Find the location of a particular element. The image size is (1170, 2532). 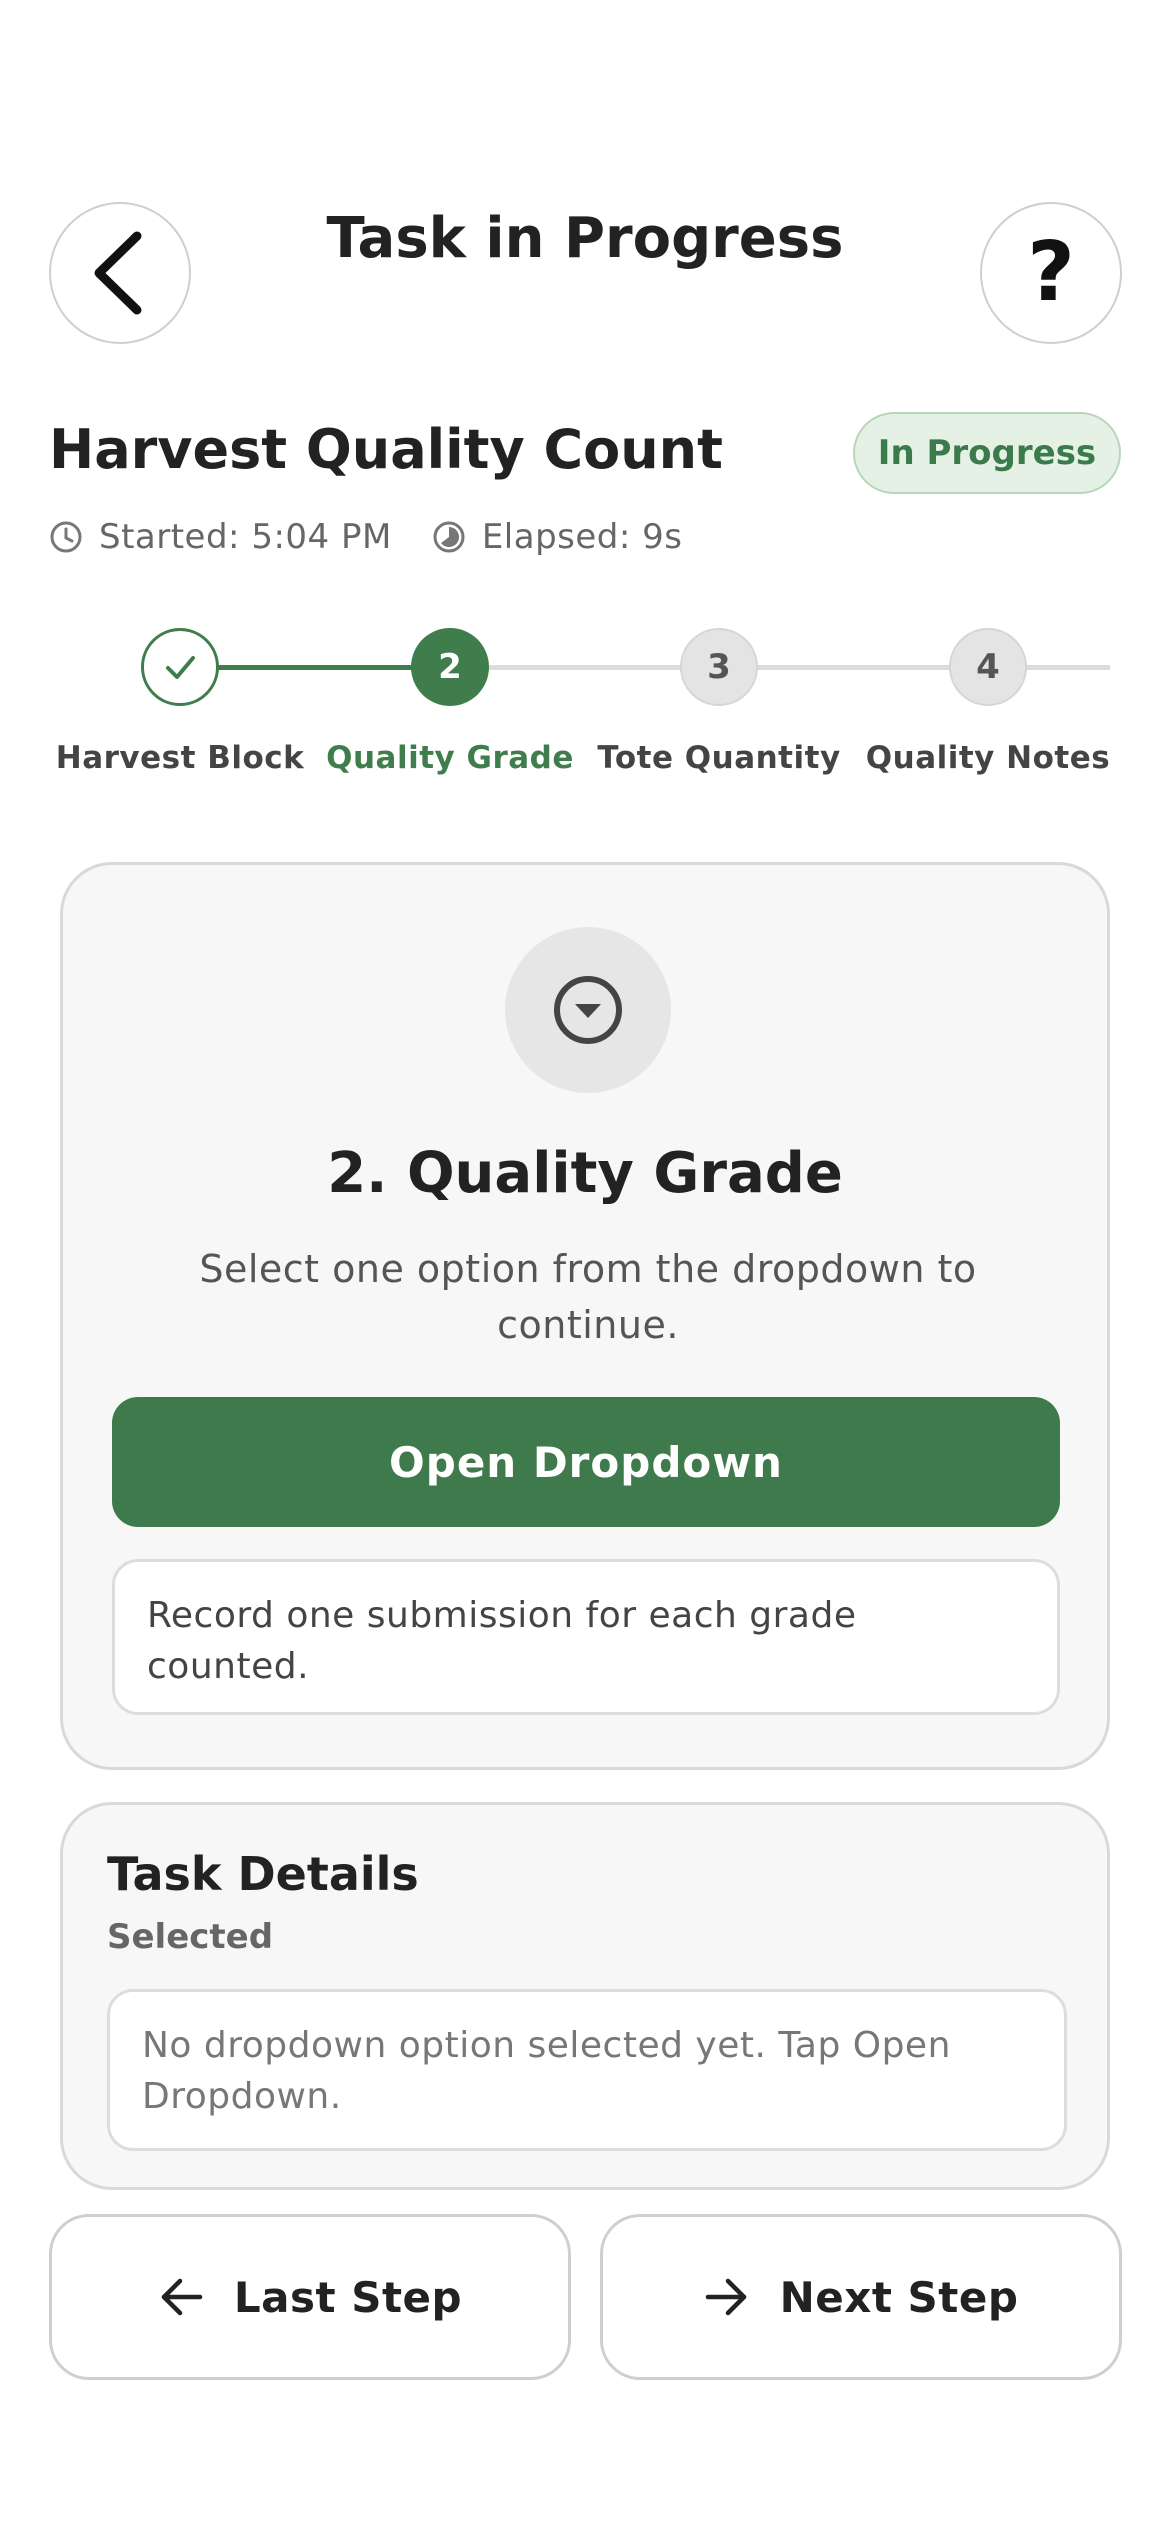

open-dropdown-button: Open Dropdown is located at coordinates (586, 1462).